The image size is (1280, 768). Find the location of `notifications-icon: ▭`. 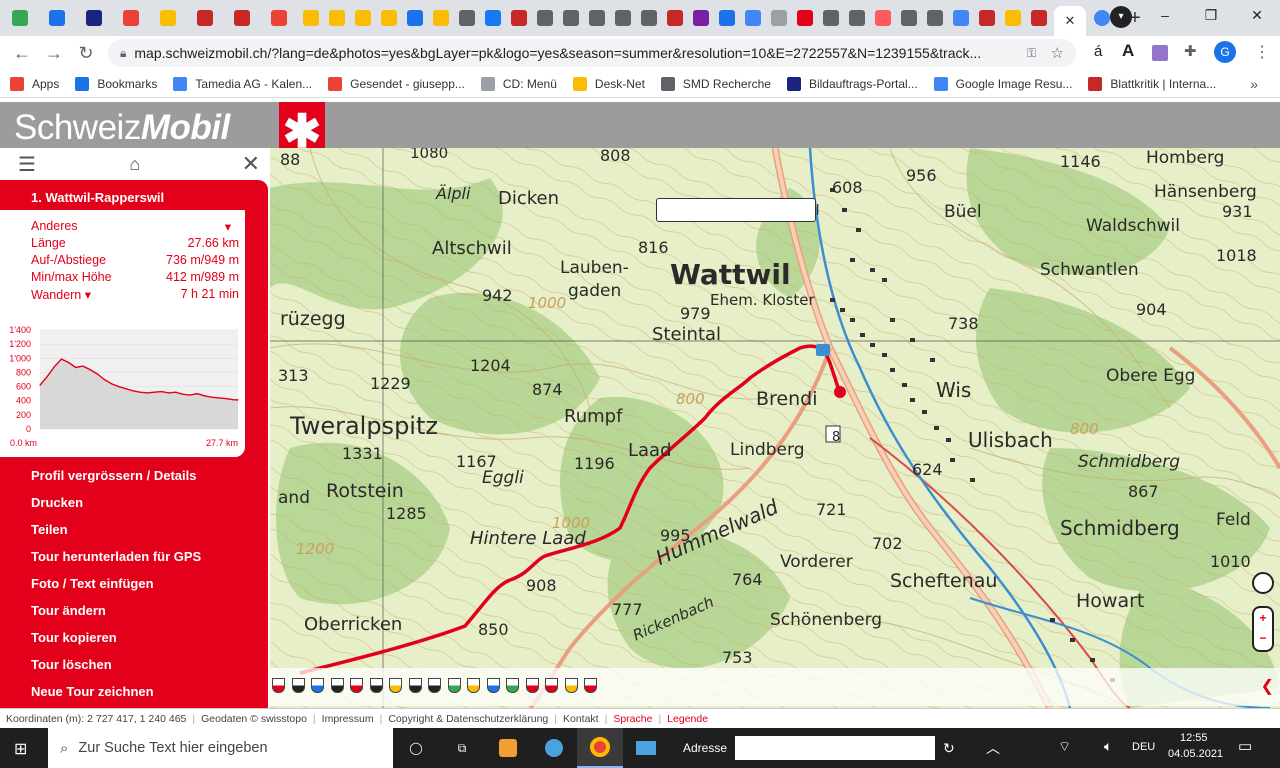

notifications-icon: ▭ is located at coordinates (1245, 746).